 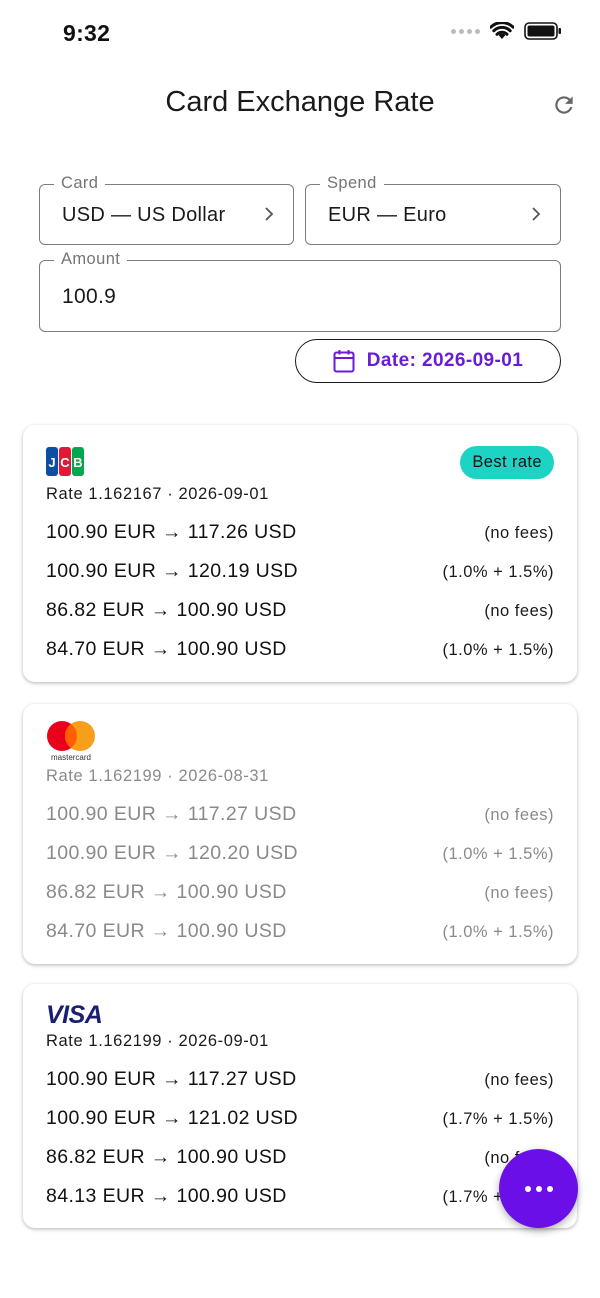 I want to click on conversion-text: 100.90 EUR → 117.26 USD, so click(x=171, y=532).